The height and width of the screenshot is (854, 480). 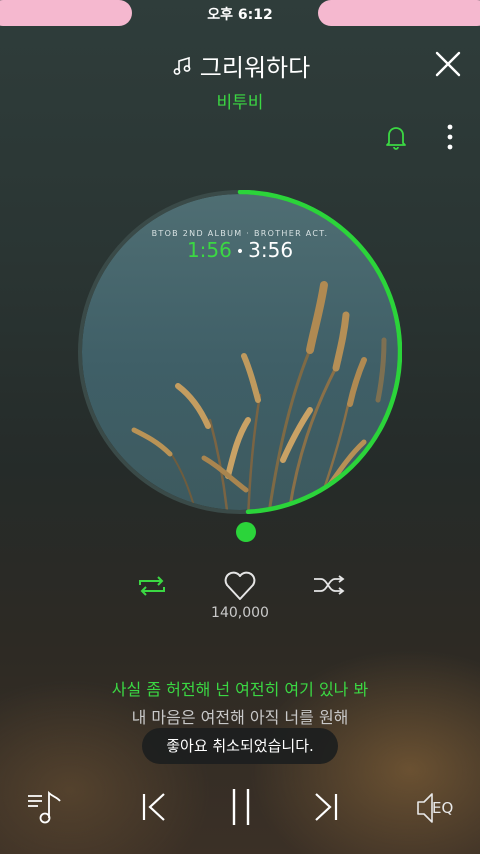 I want to click on repeat-icon, so click(x=152, y=586).